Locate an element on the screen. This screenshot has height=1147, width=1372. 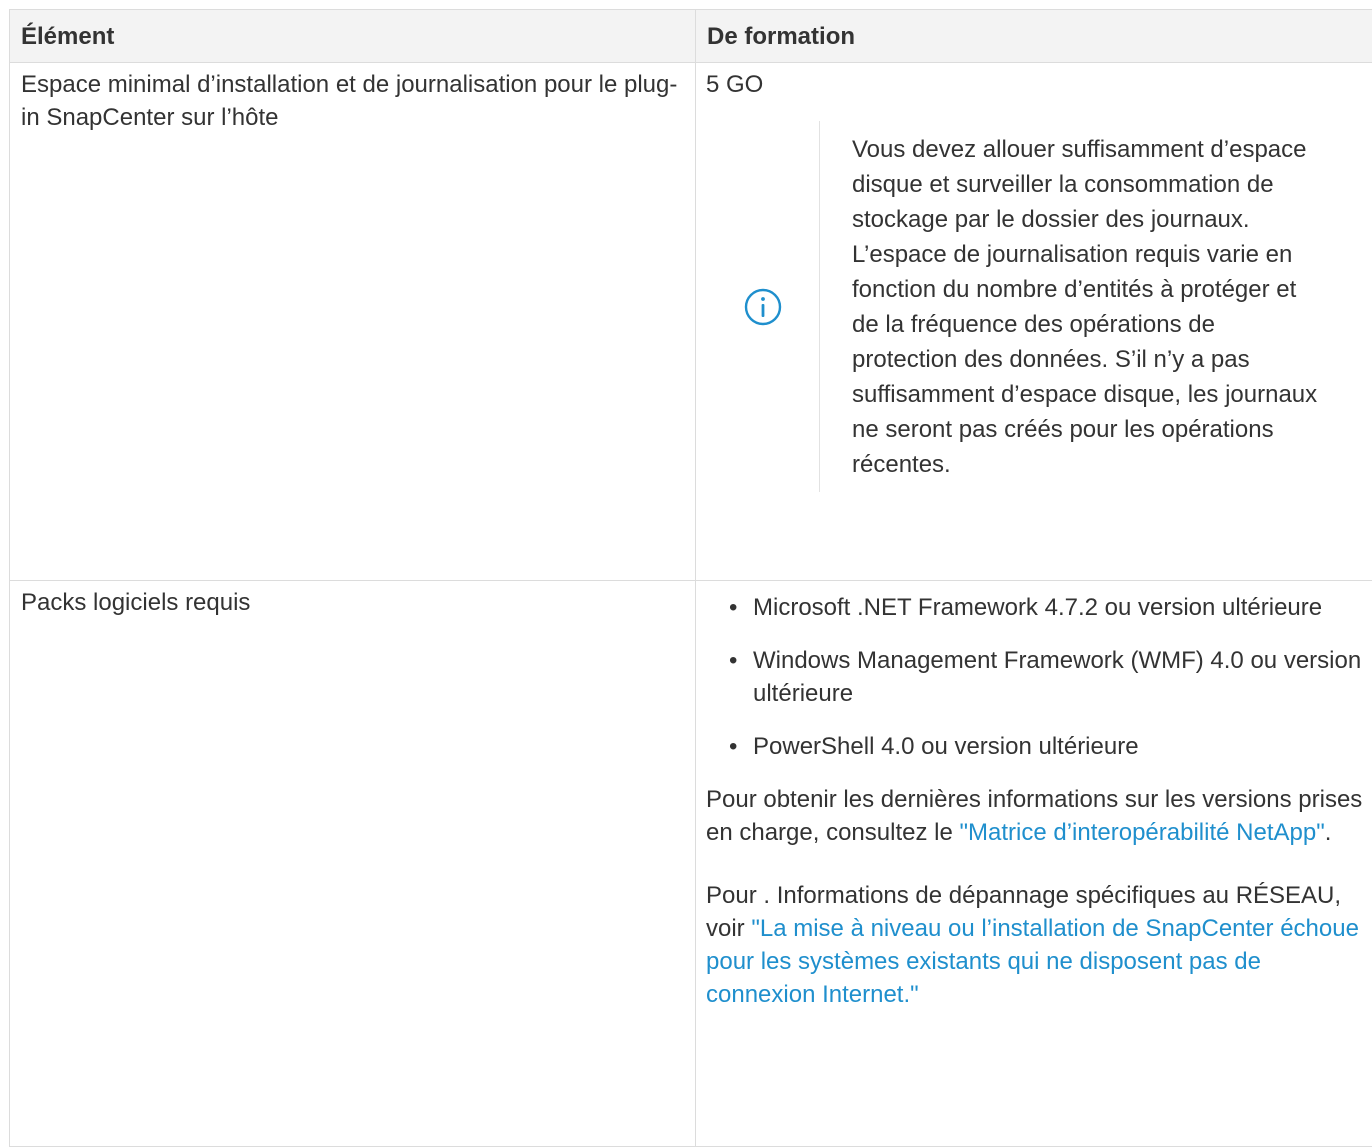
note-icon-column is located at coordinates (763, 306).